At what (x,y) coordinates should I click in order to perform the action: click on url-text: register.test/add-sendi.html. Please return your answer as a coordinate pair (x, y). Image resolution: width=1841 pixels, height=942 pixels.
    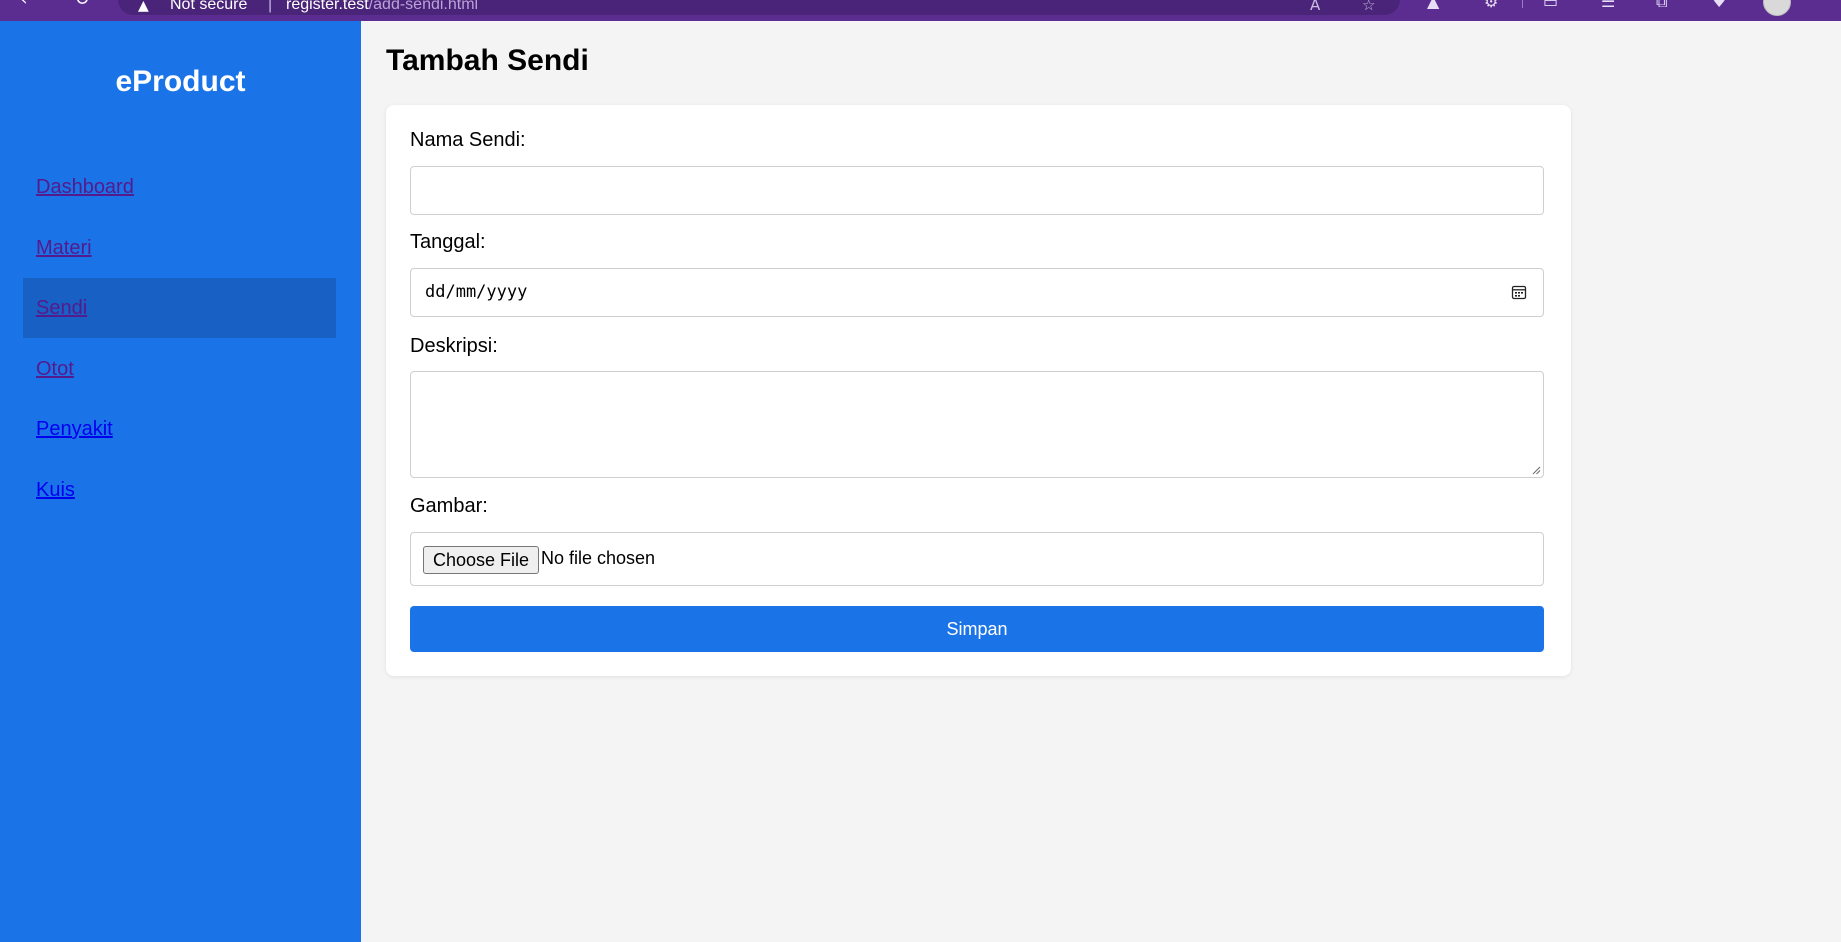
    Looking at the image, I should click on (382, 7).